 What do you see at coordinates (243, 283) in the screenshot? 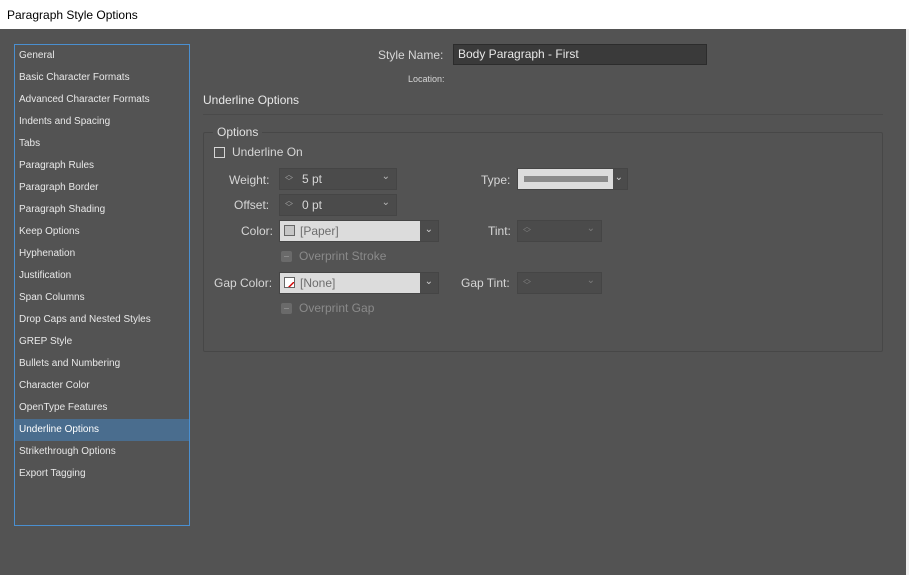
I see `gap-color-label: Gap Color:` at bounding box center [243, 283].